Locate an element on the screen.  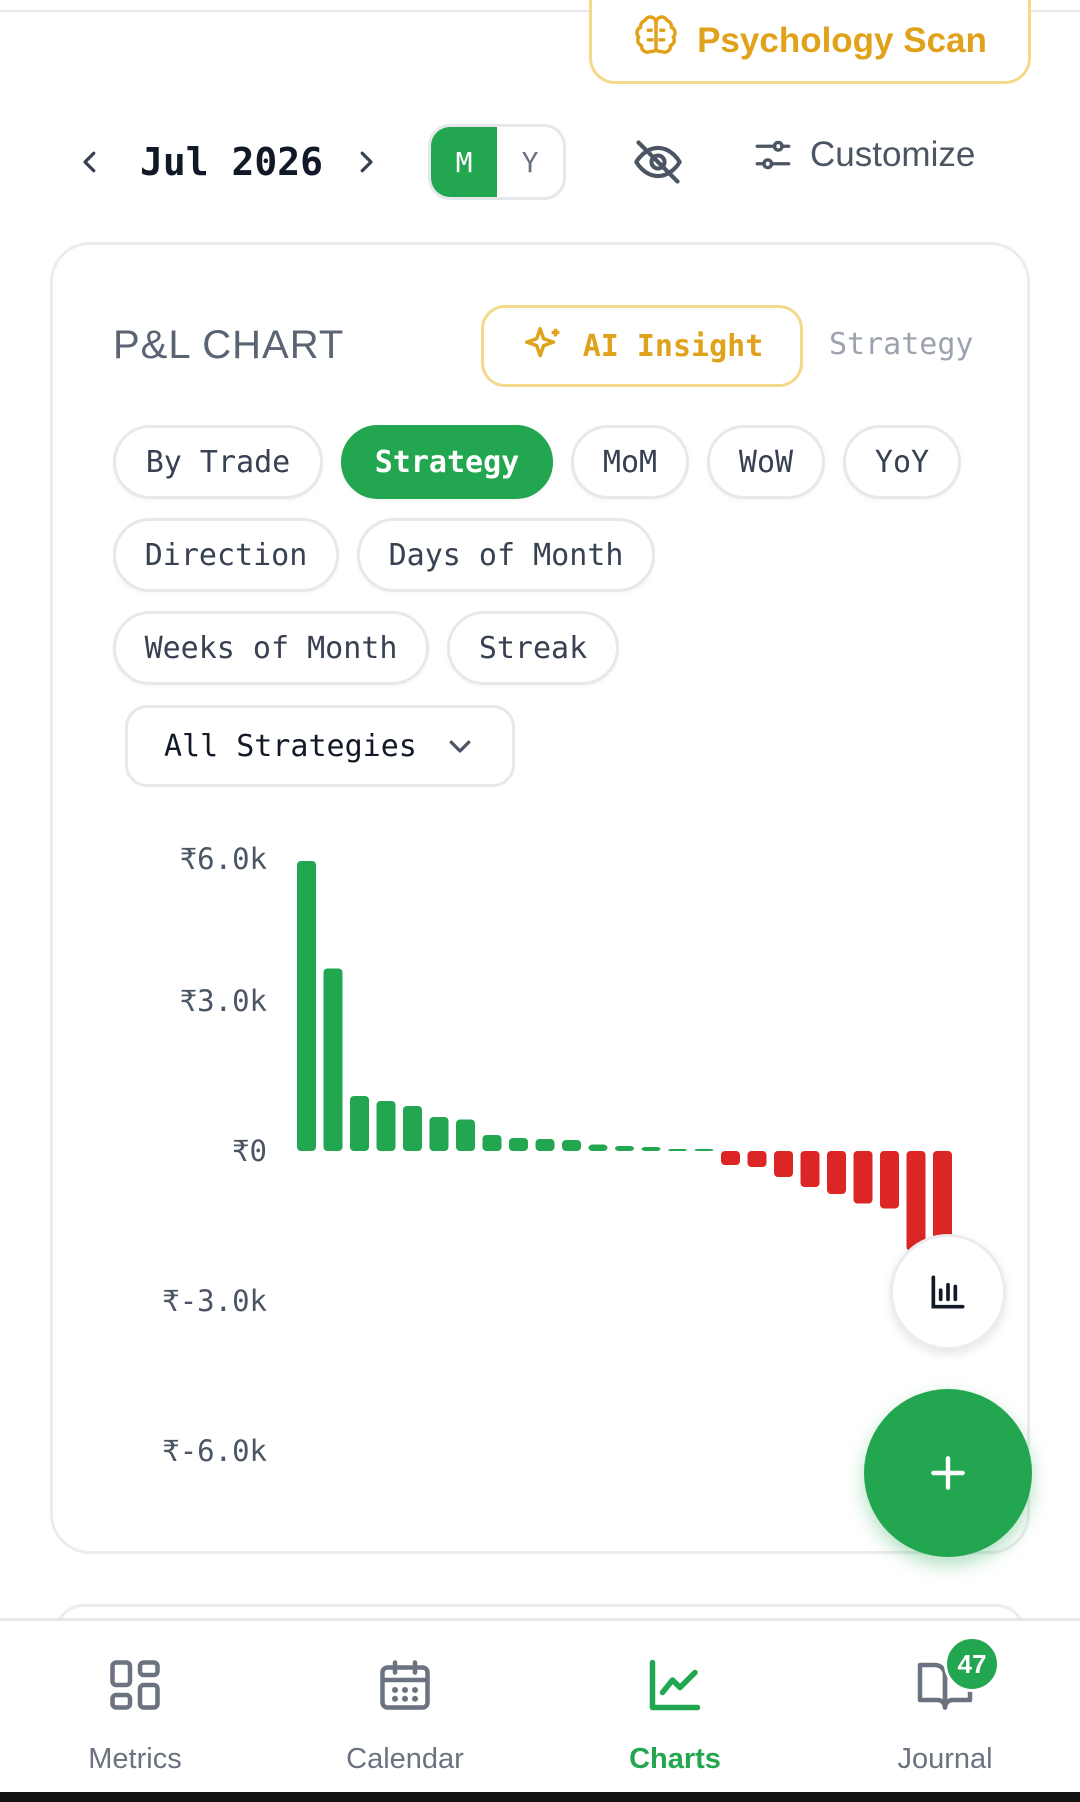
nav-metrics: Metrics is located at coordinates (135, 1708).